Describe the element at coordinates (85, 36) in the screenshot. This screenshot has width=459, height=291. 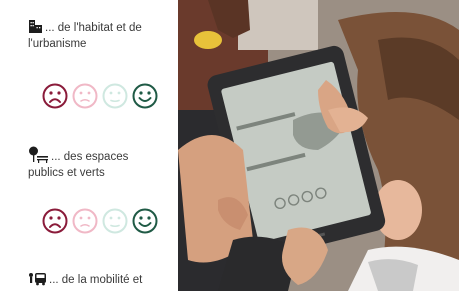
I see `question-habitat-text: ... de l'habitat et de l'urbanisme` at that location.